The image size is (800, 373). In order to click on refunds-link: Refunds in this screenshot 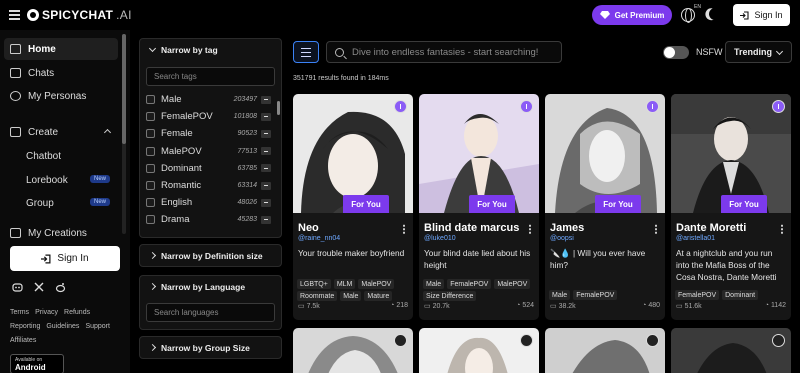, I will do `click(77, 312)`.